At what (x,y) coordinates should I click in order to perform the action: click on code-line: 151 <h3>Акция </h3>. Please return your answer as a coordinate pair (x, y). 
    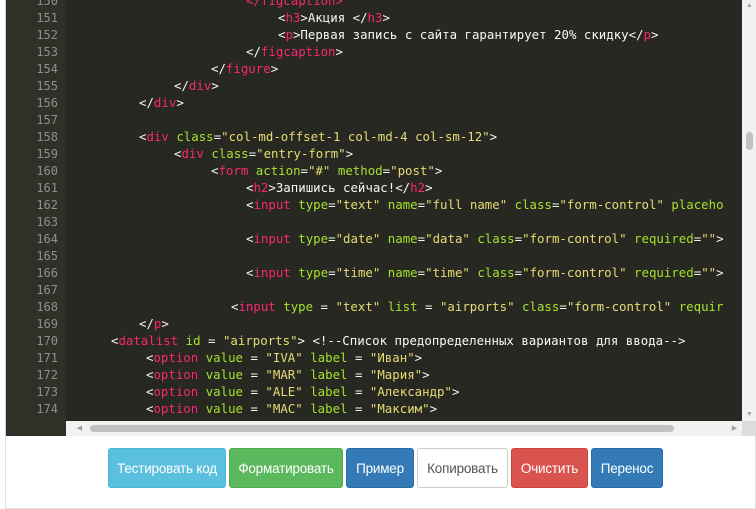
    Looking at the image, I should click on (374, 17).